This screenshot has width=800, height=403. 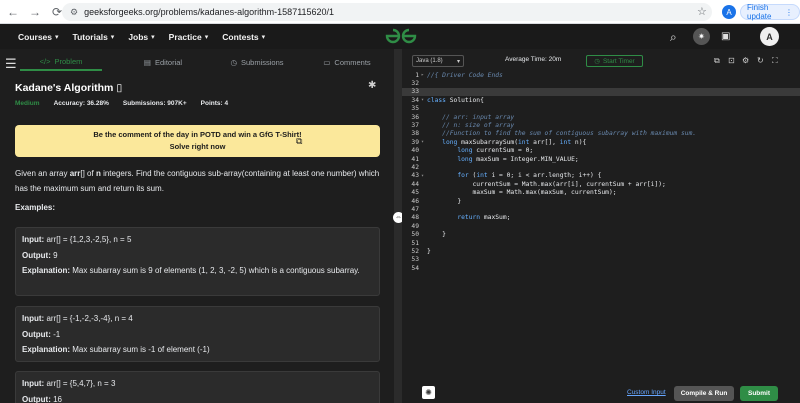 I want to click on fullscreen-icon: ⛶, so click(x=775, y=61).